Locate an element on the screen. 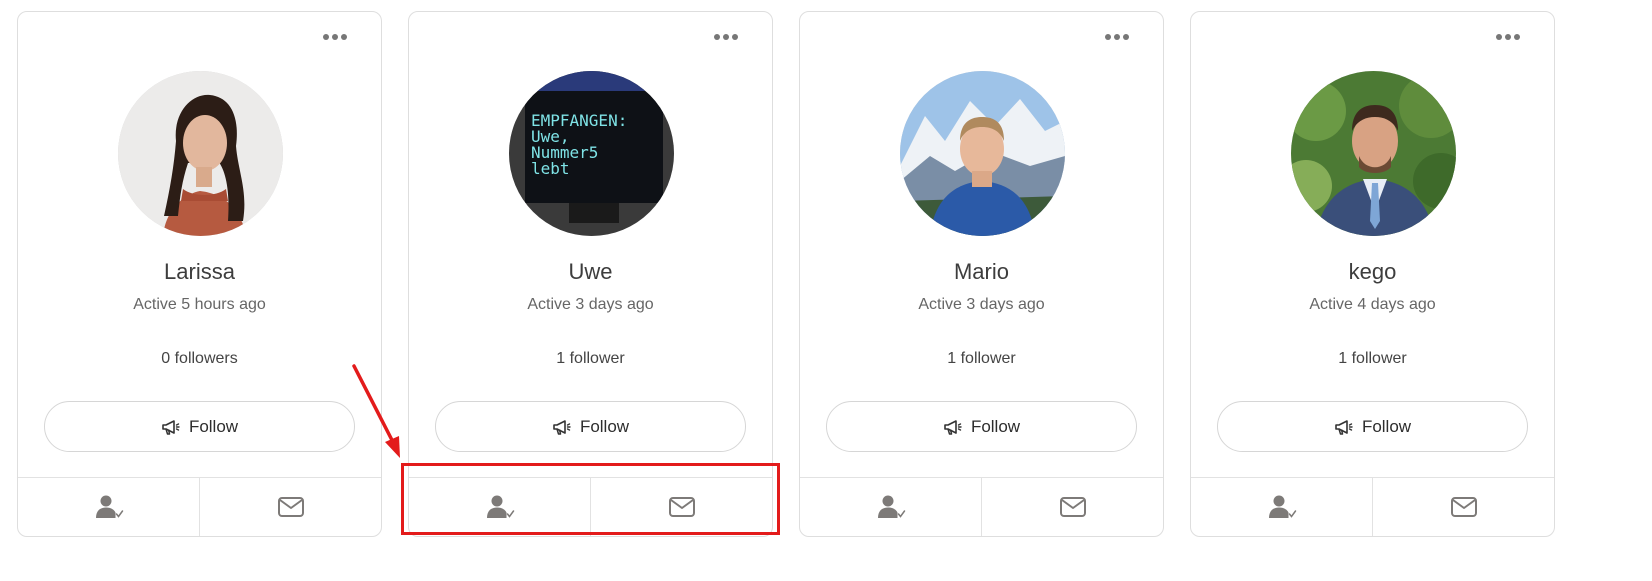 This screenshot has width=1652, height=581. member-name: Mario is located at coordinates (981, 272).